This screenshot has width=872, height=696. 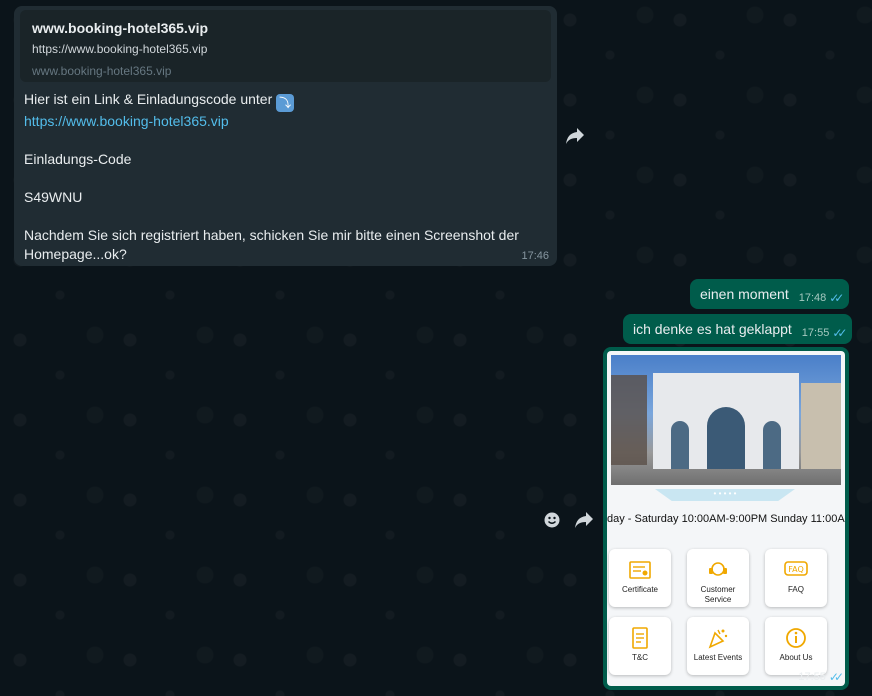 What do you see at coordinates (639, 589) in the screenshot?
I see `tile-label: Certificate` at bounding box center [639, 589].